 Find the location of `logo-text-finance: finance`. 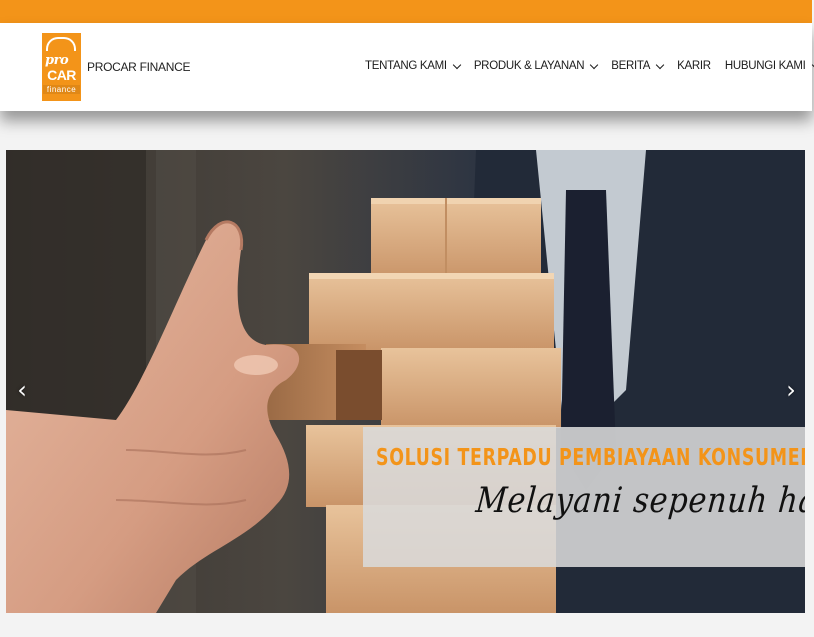

logo-text-finance: finance is located at coordinates (61, 89).